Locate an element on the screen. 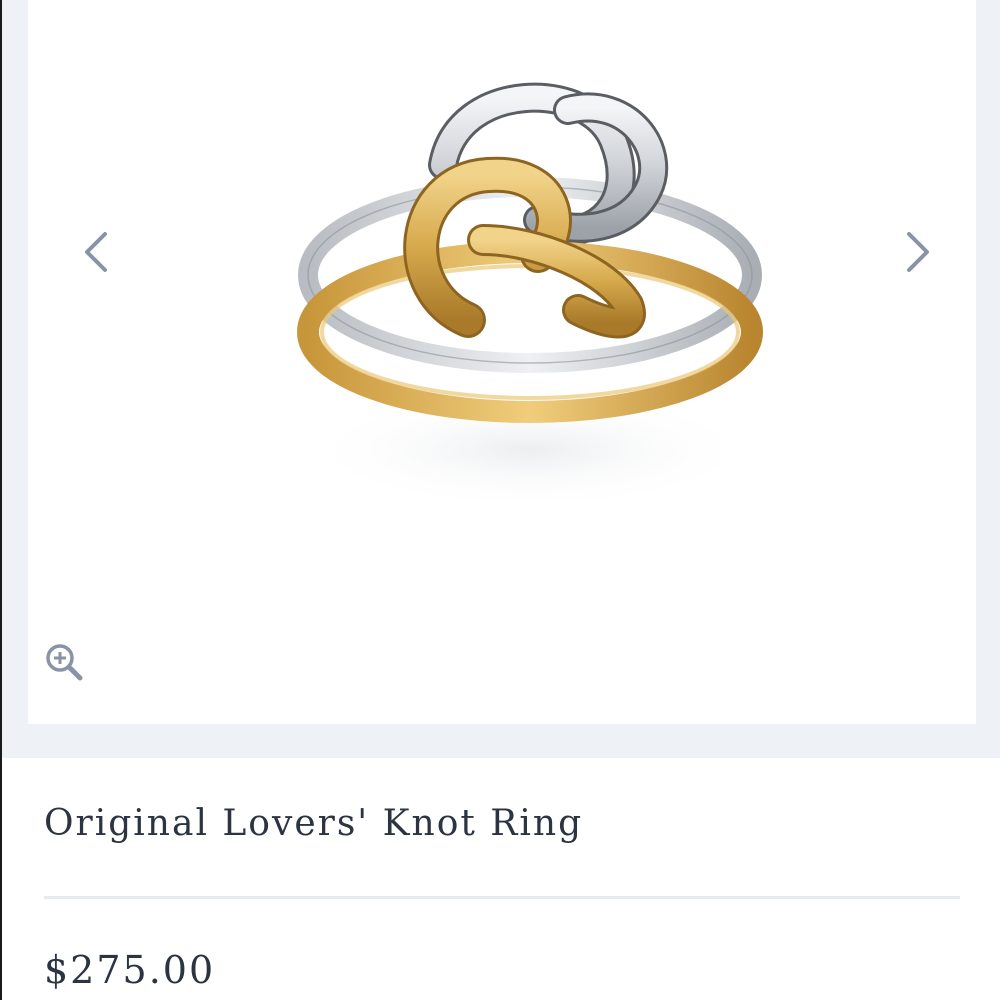  gallery-next-button is located at coordinates (918, 252).